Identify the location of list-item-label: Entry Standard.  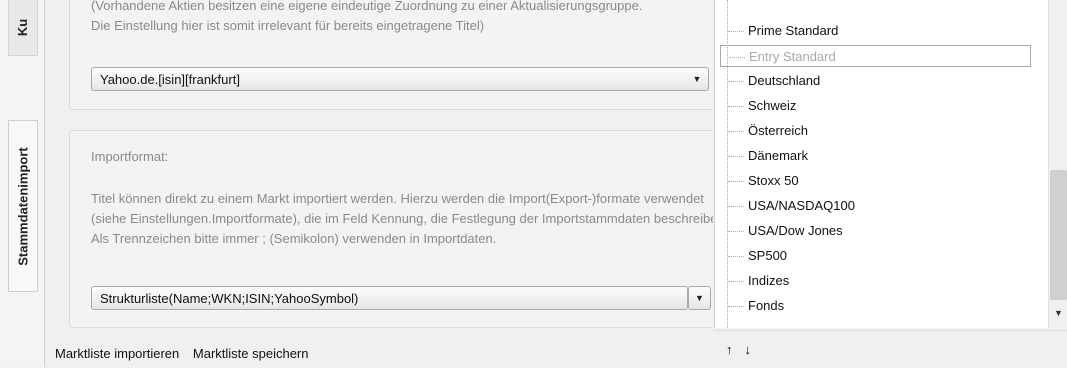
(792, 56).